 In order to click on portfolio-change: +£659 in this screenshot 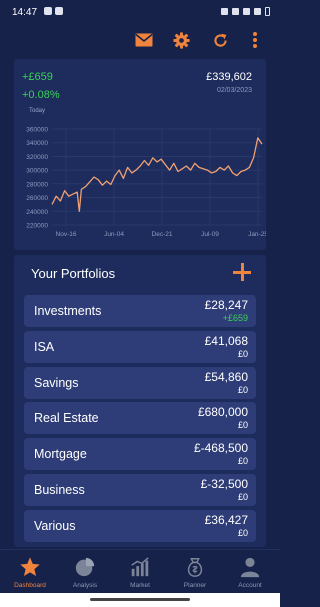, I will do `click(235, 318)`.